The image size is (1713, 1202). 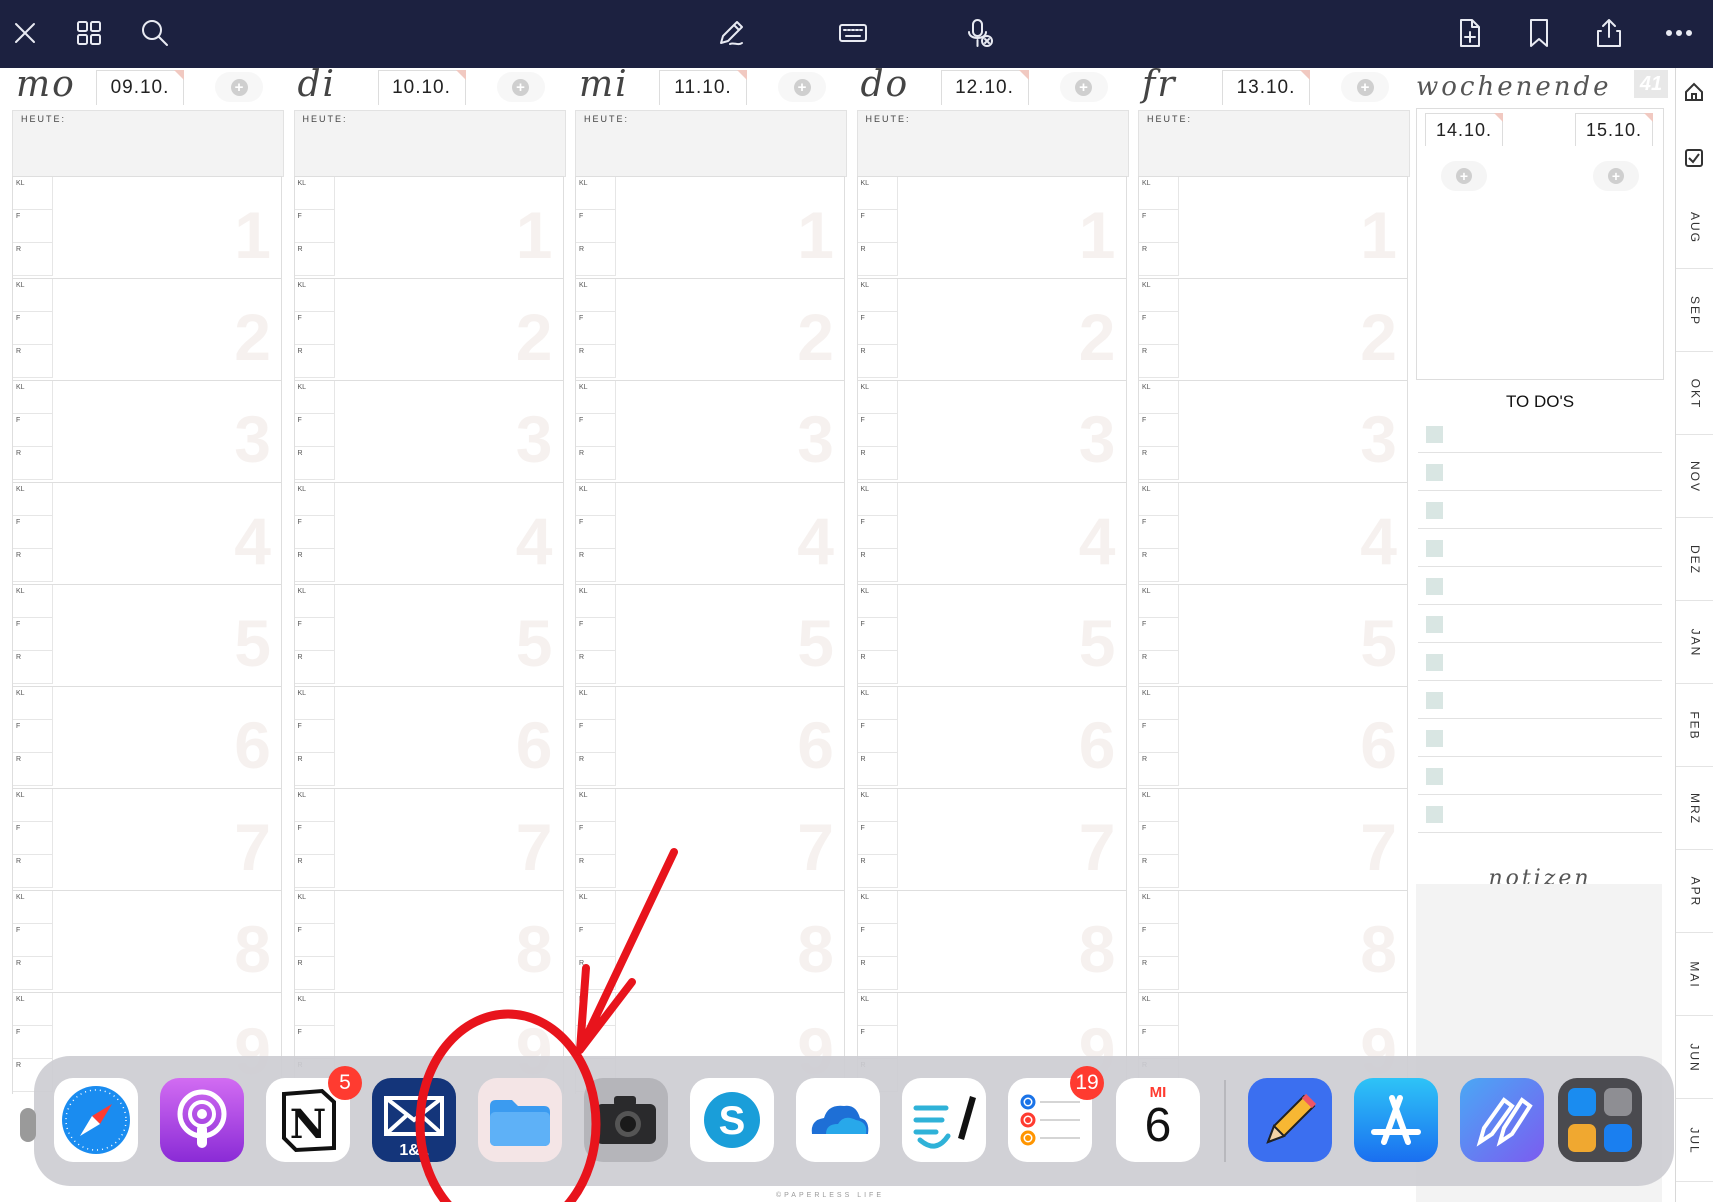 I want to click on keyboard-icon, so click(x=853, y=33).